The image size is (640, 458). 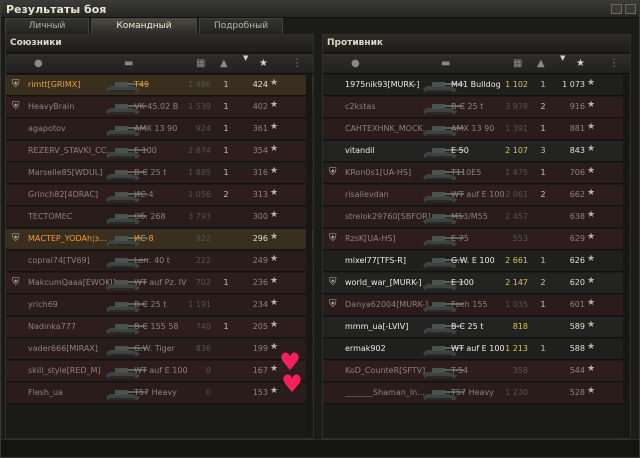 What do you see at coordinates (476, 371) in the screenshot?
I see `player-row: KoD_CounteR[SFTV] T-54 358 544 ★` at bounding box center [476, 371].